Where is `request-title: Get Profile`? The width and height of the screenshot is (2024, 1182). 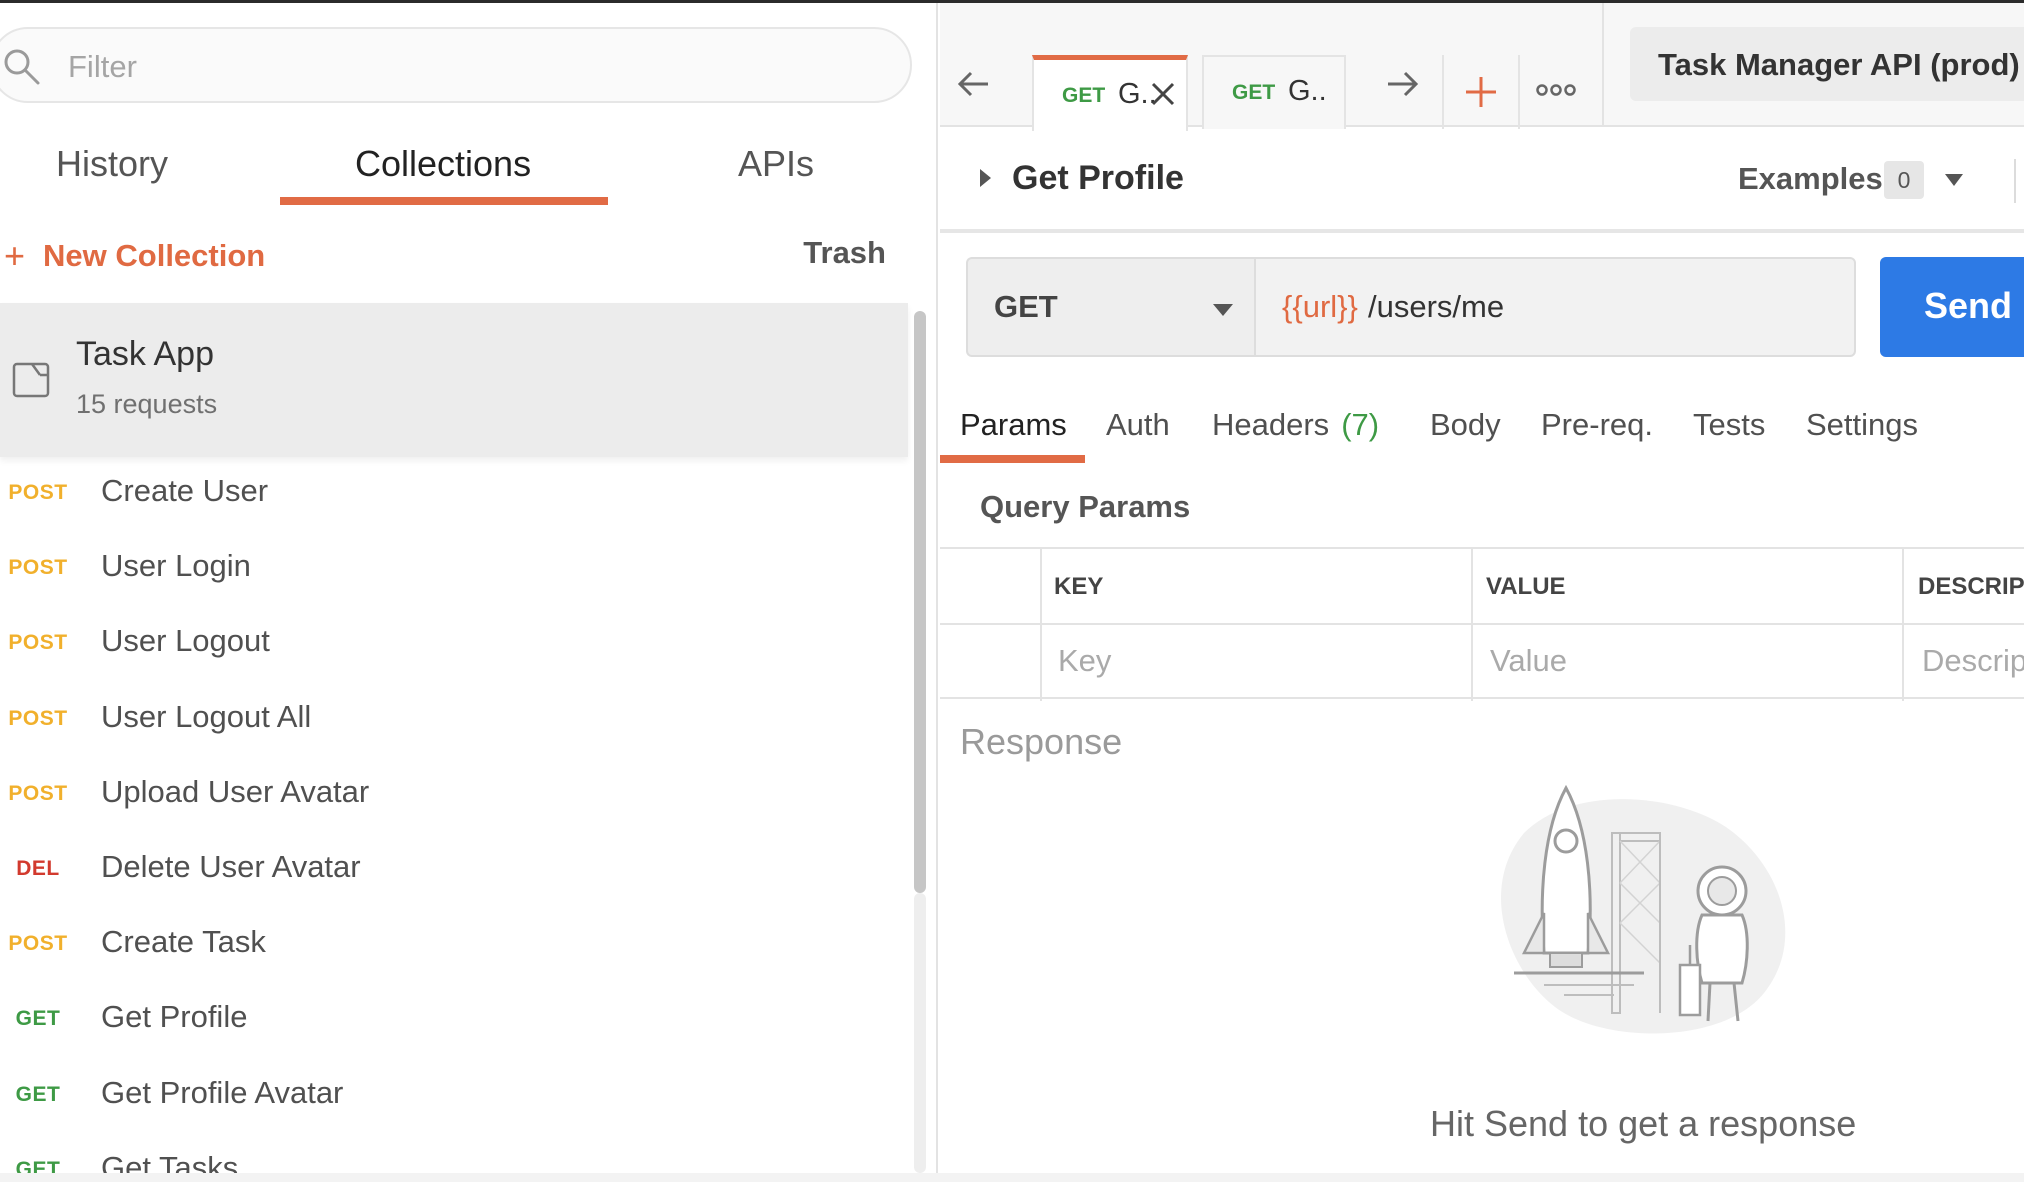 request-title: Get Profile is located at coordinates (1098, 178).